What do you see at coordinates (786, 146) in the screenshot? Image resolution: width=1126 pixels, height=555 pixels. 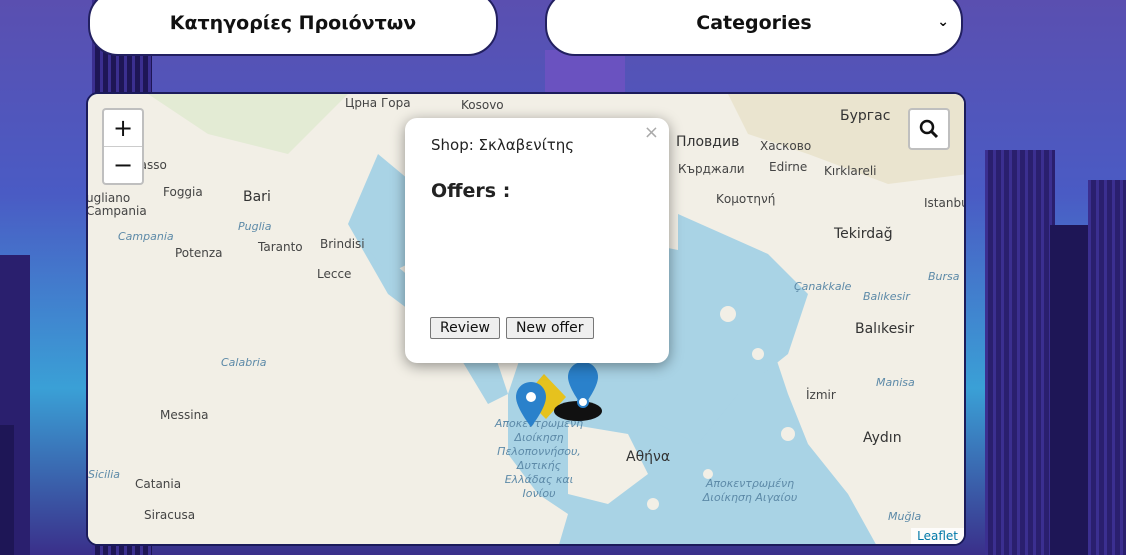 I see `map-label-haskovo: Хасково` at bounding box center [786, 146].